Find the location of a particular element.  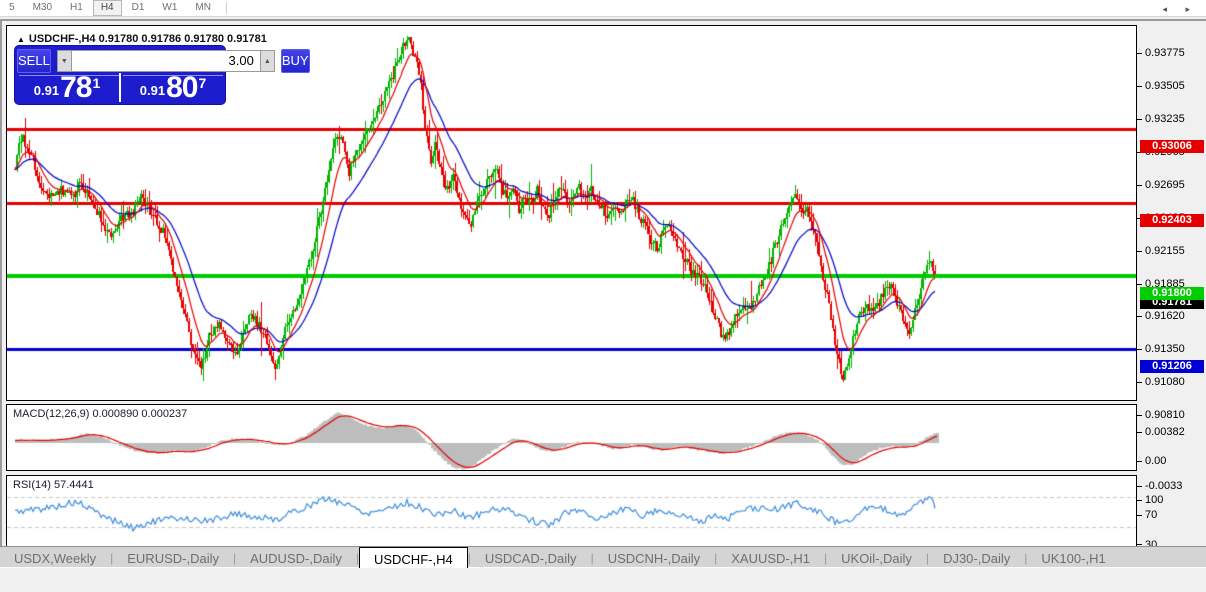

timeframe-button-h4: H4 is located at coordinates (107, 8).